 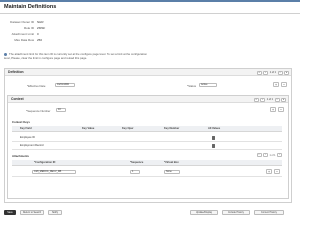 What do you see at coordinates (277, 171) in the screenshot?
I see `remove-attachment-button: −` at bounding box center [277, 171].